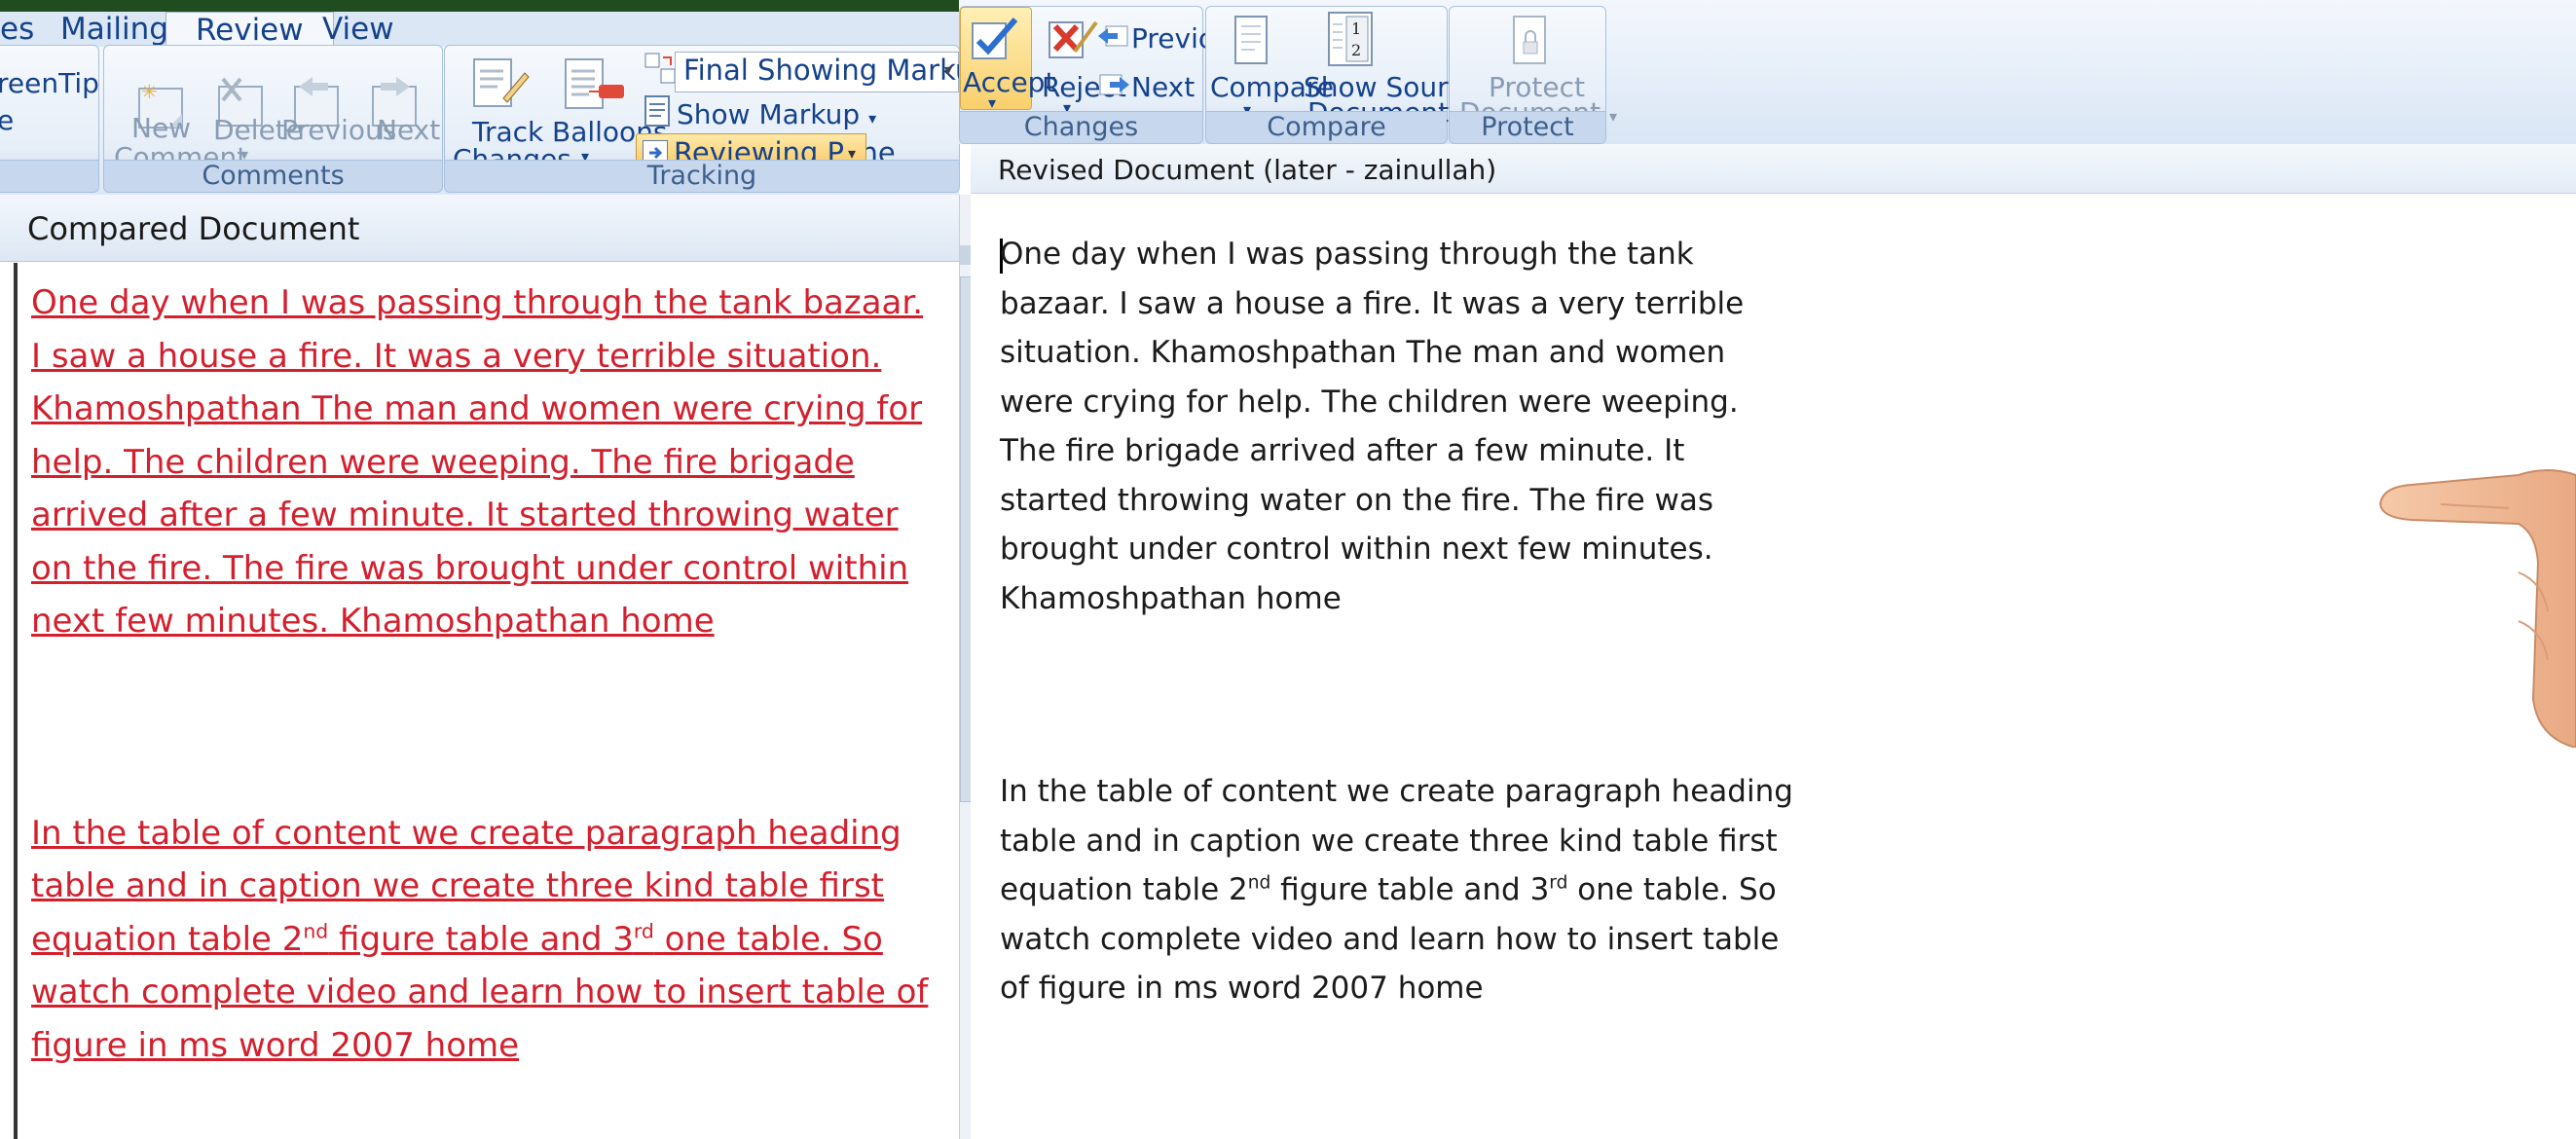 This screenshot has height=1139, width=2576. I want to click on screentip-label: reenTip, so click(49, 83).